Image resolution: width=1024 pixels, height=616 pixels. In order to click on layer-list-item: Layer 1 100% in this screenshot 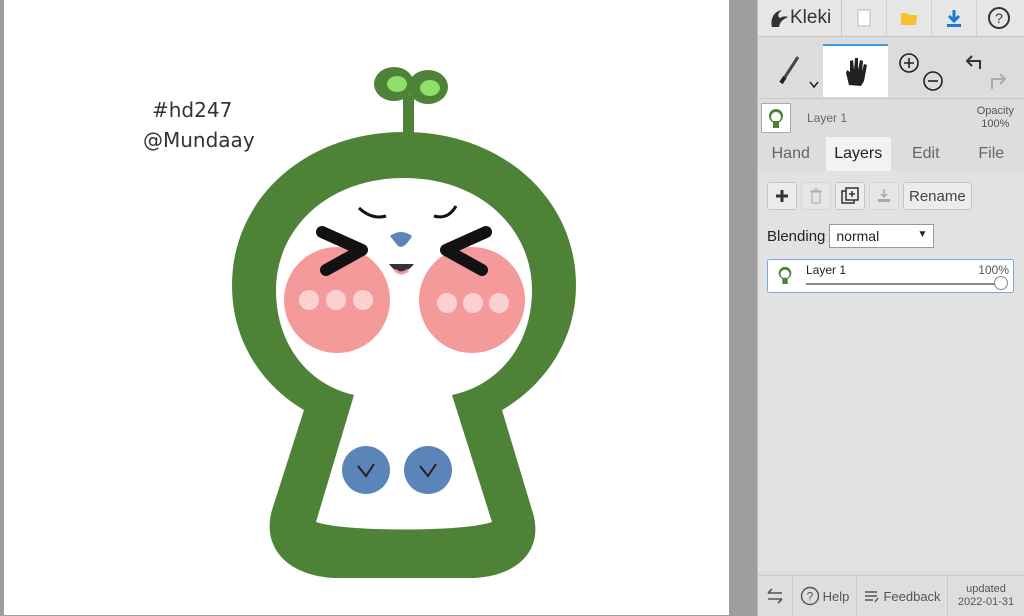, I will do `click(890, 276)`.